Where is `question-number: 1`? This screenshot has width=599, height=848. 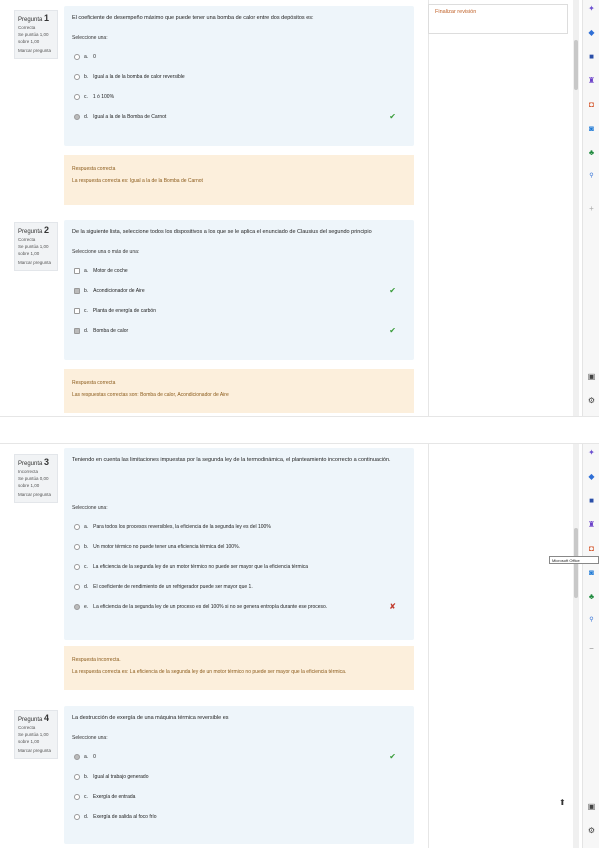
question-number: 1 is located at coordinates (47, 18).